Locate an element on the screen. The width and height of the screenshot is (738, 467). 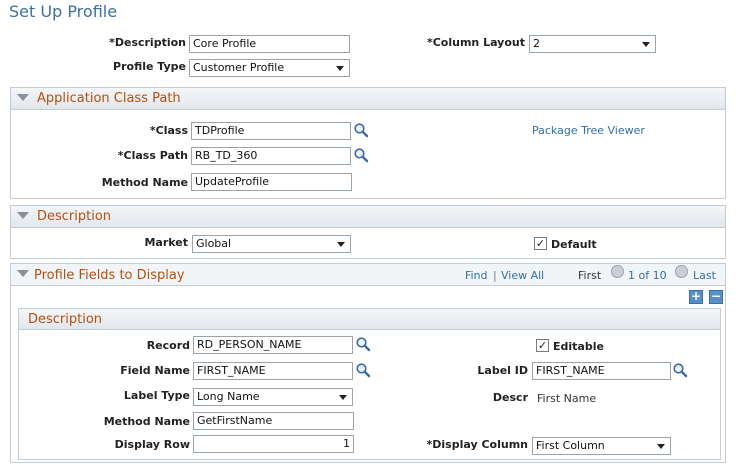
profile-fields-title: Profile Fields to Display is located at coordinates (109, 275).